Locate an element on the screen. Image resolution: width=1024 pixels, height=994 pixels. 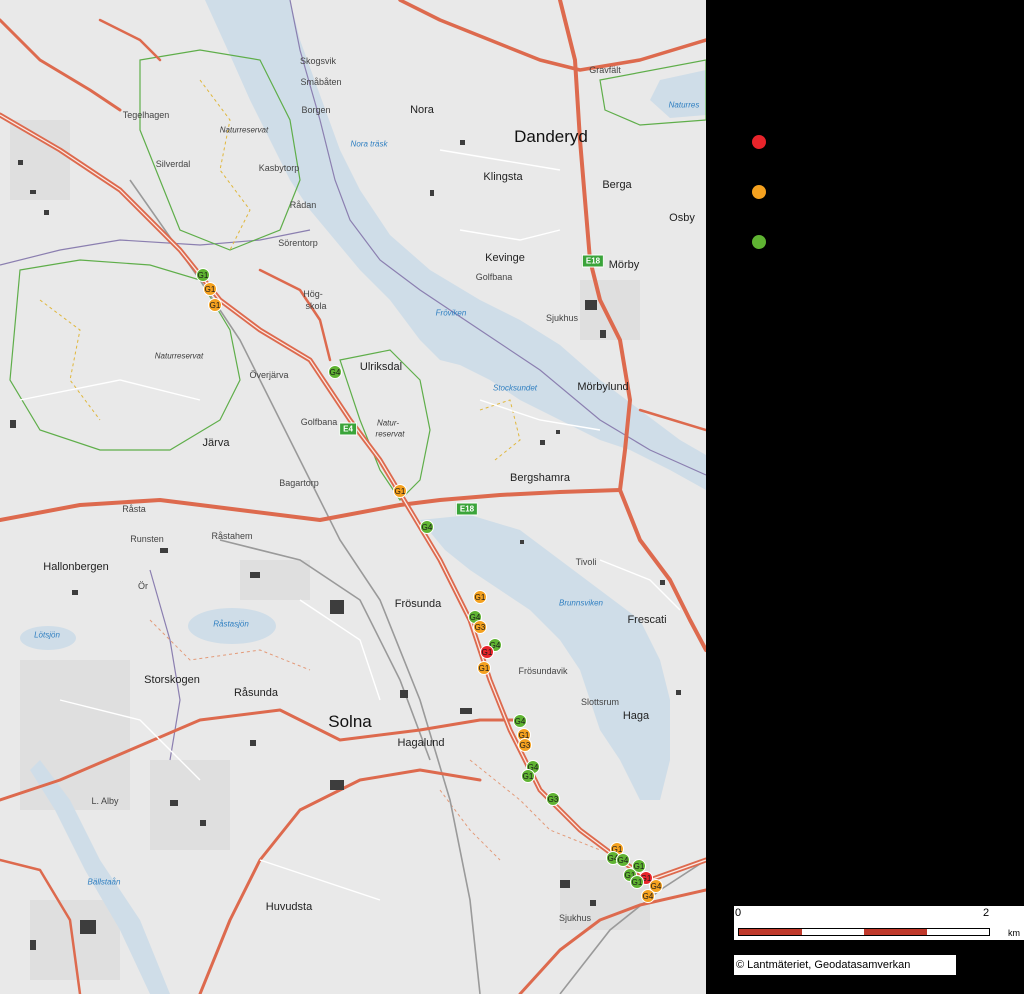
marker-red: G1 is located at coordinates (487, 652).